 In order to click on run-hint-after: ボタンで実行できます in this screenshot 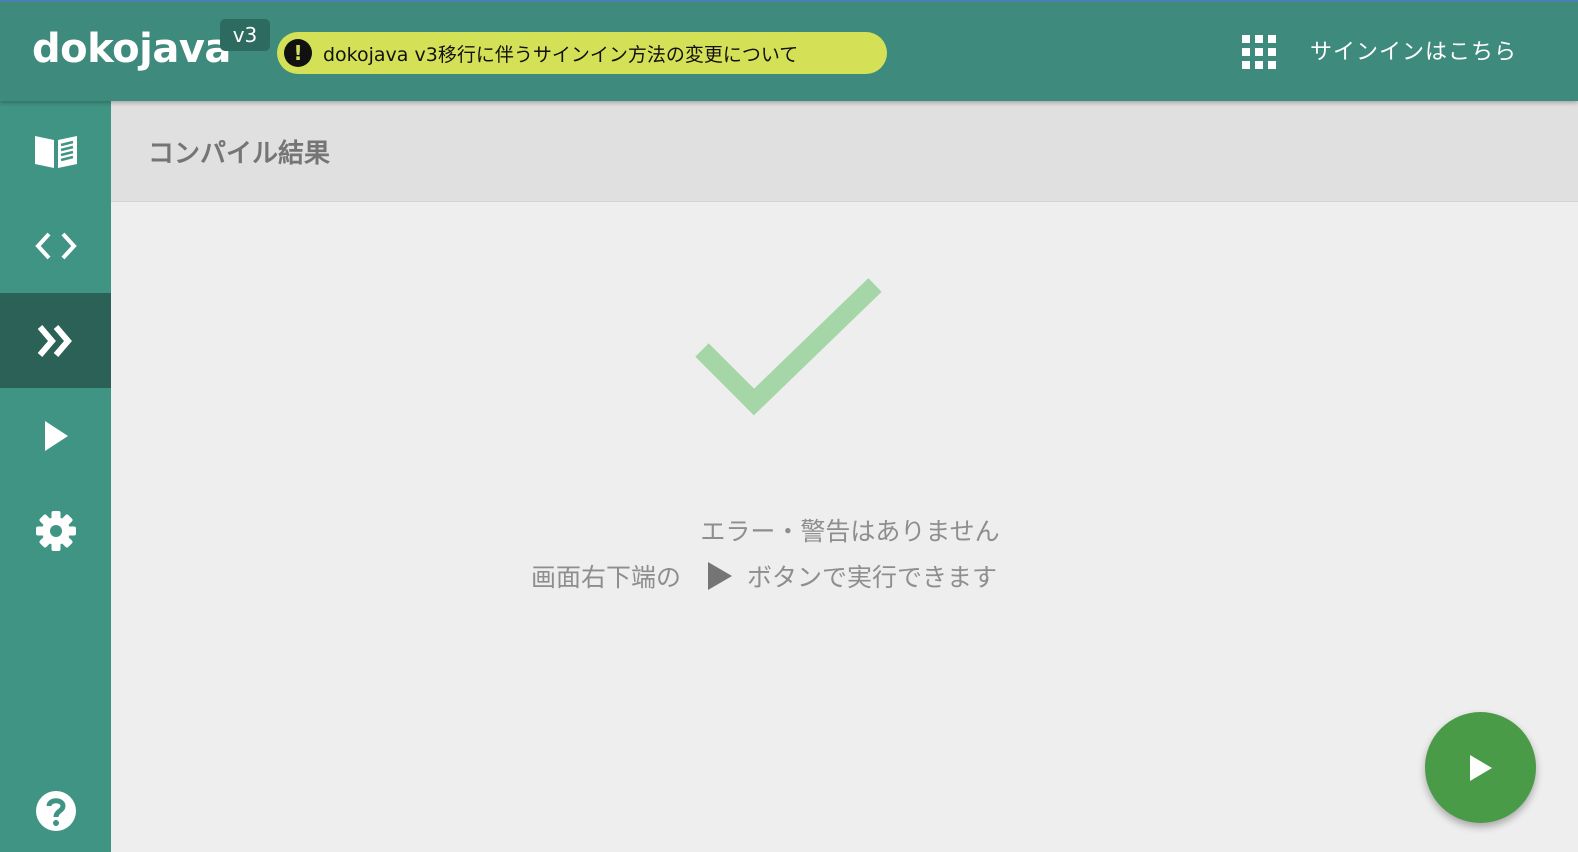, I will do `click(872, 577)`.